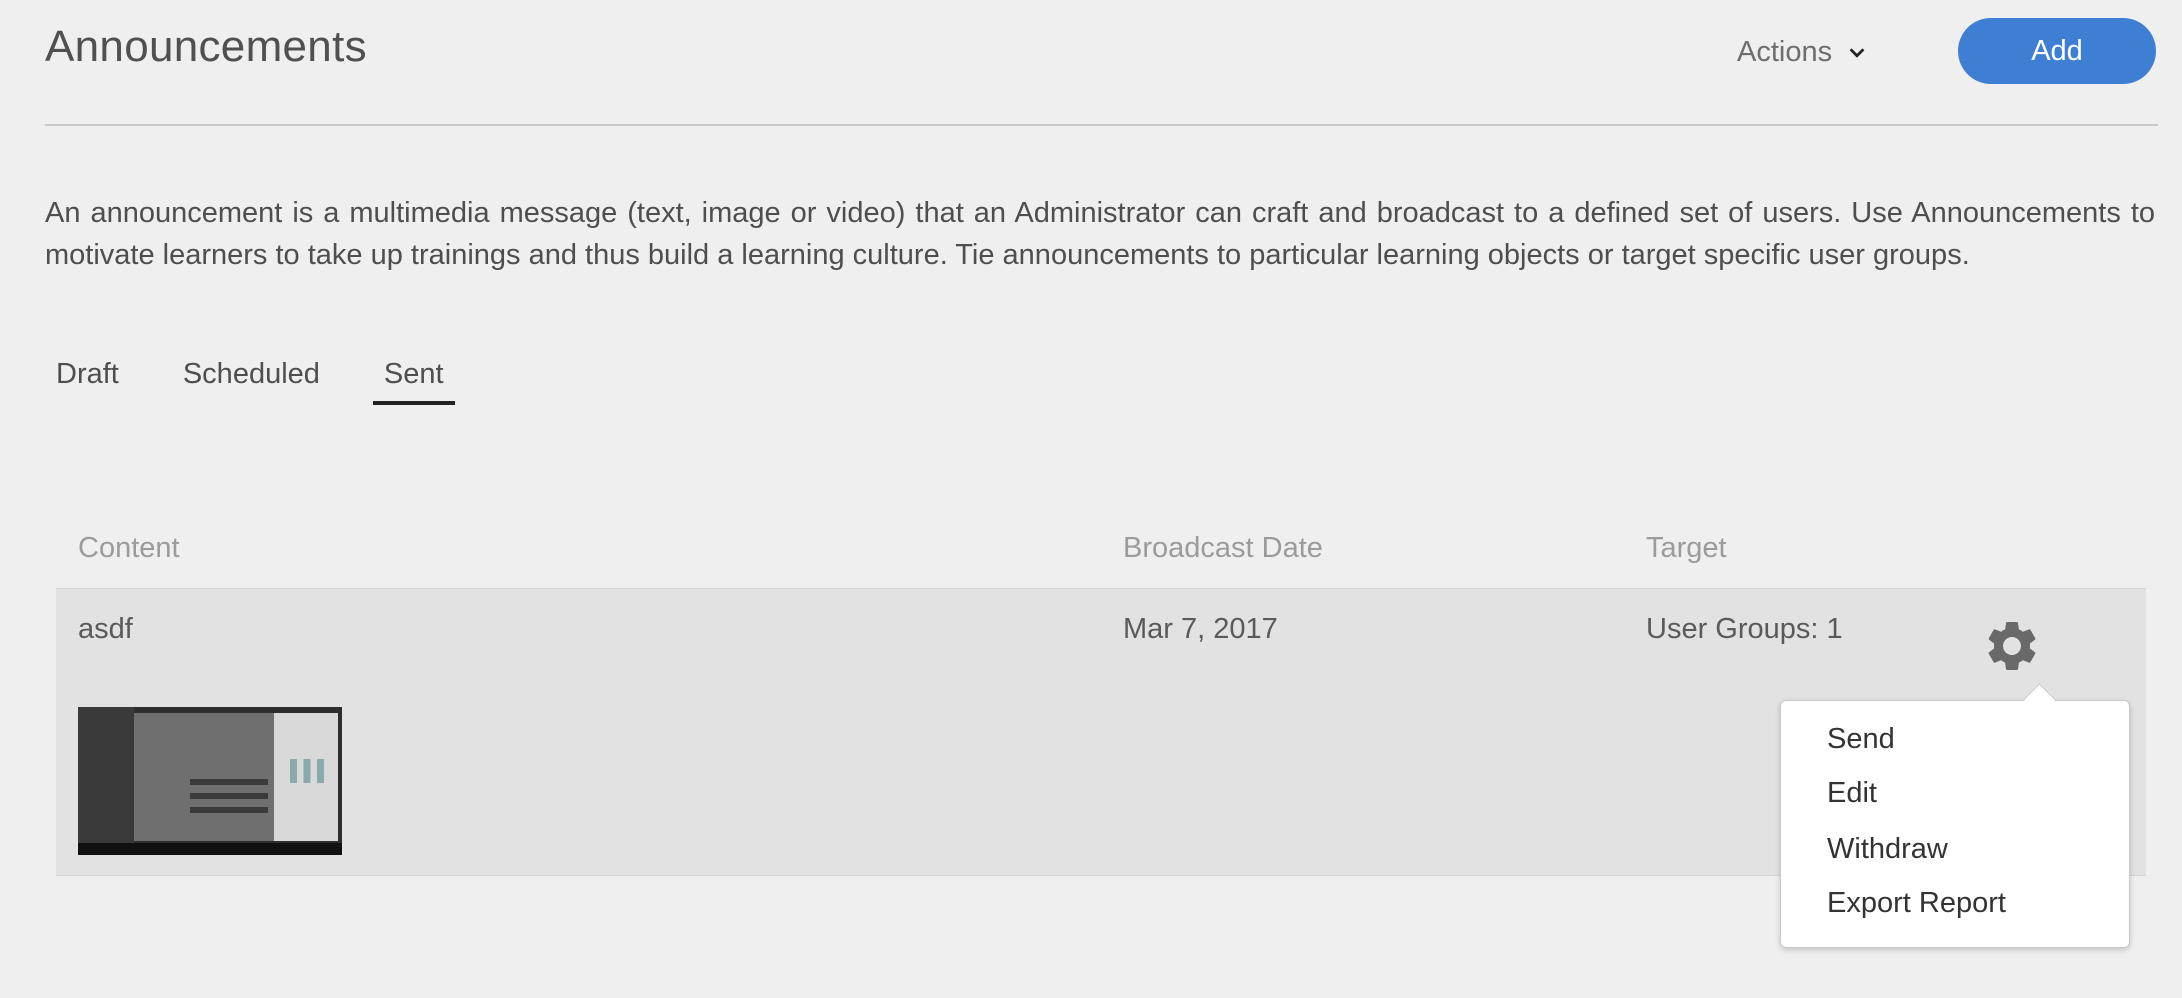 The width and height of the screenshot is (2182, 998). What do you see at coordinates (87, 379) in the screenshot?
I see `tab-draft: Draft` at bounding box center [87, 379].